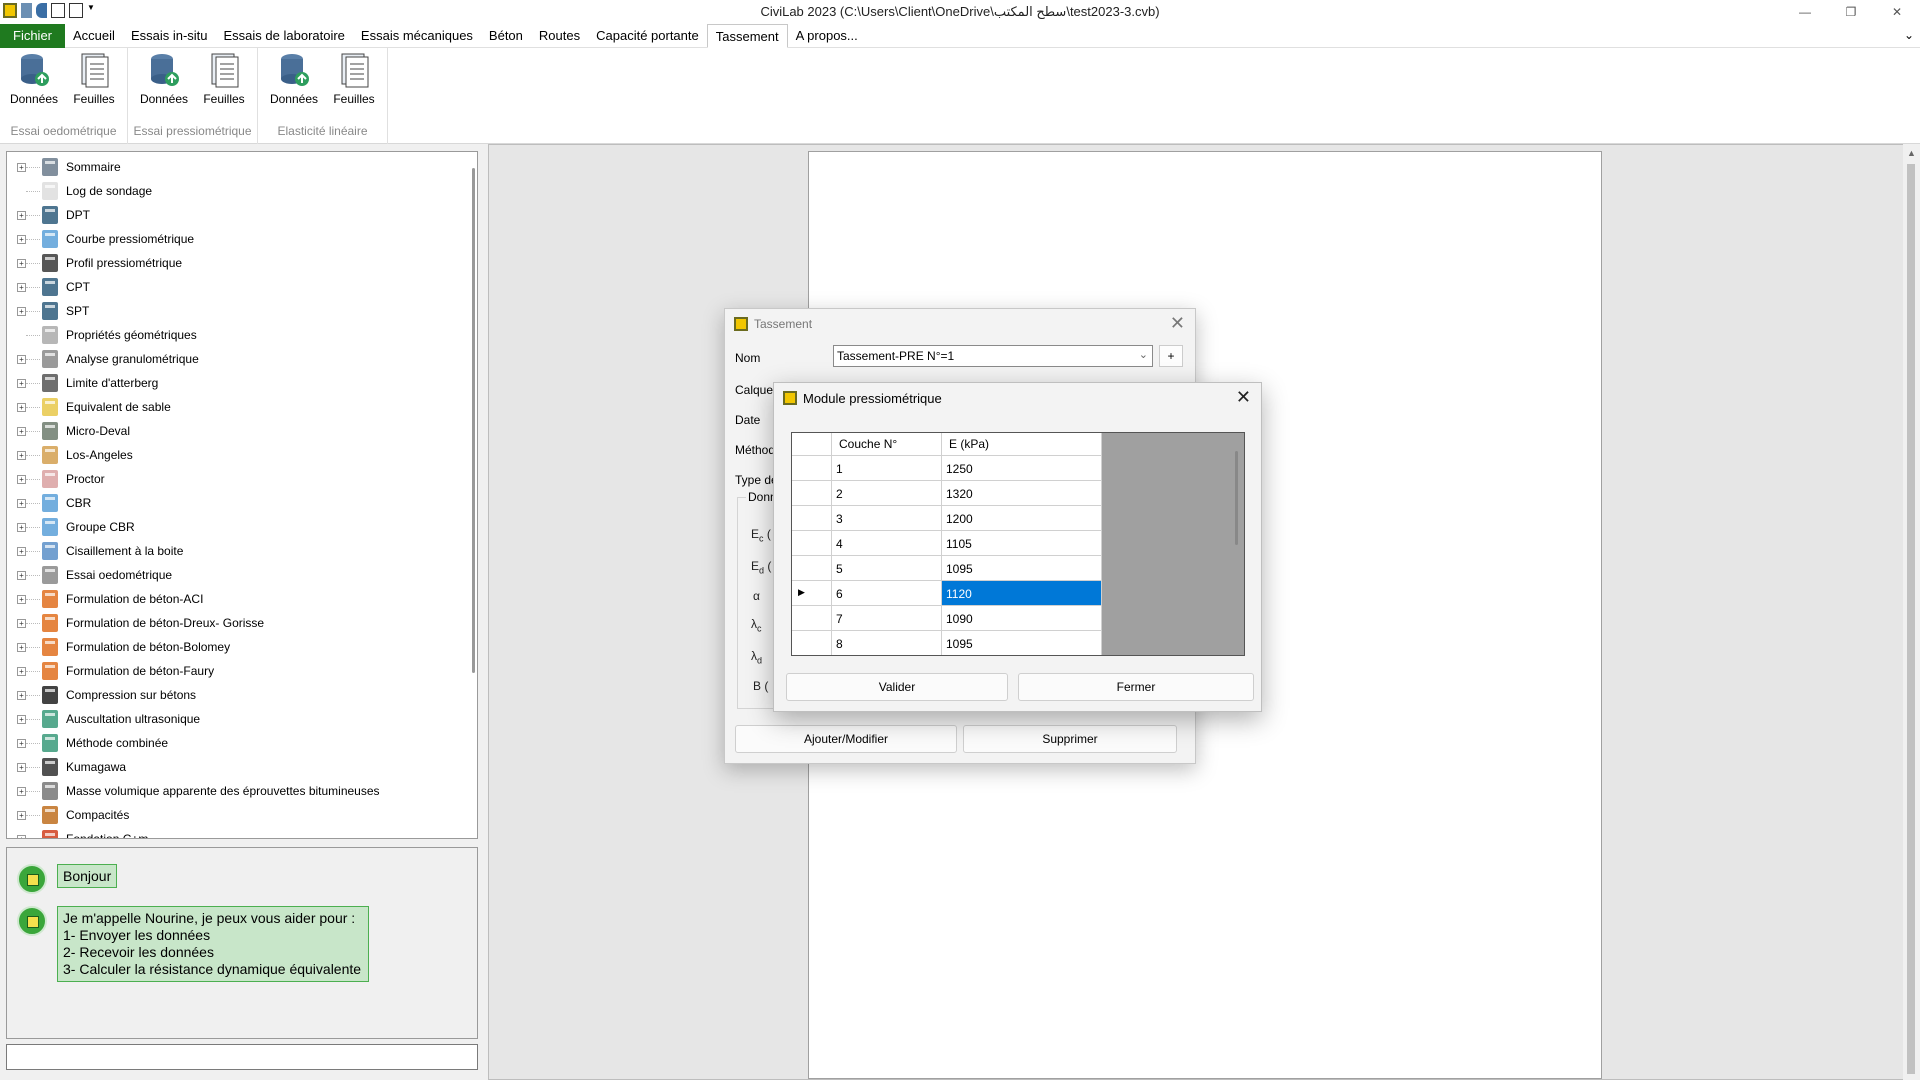  What do you see at coordinates (1022, 493) in the screenshot?
I see `cell-e: 1320` at bounding box center [1022, 493].